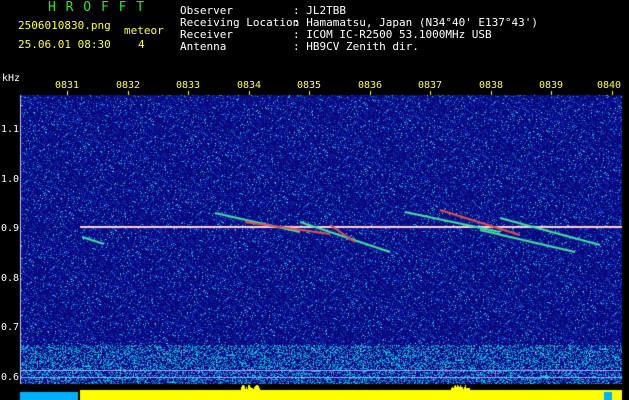 This screenshot has height=400, width=629. I want to click on y-tick-label: 0.9, so click(9, 228).